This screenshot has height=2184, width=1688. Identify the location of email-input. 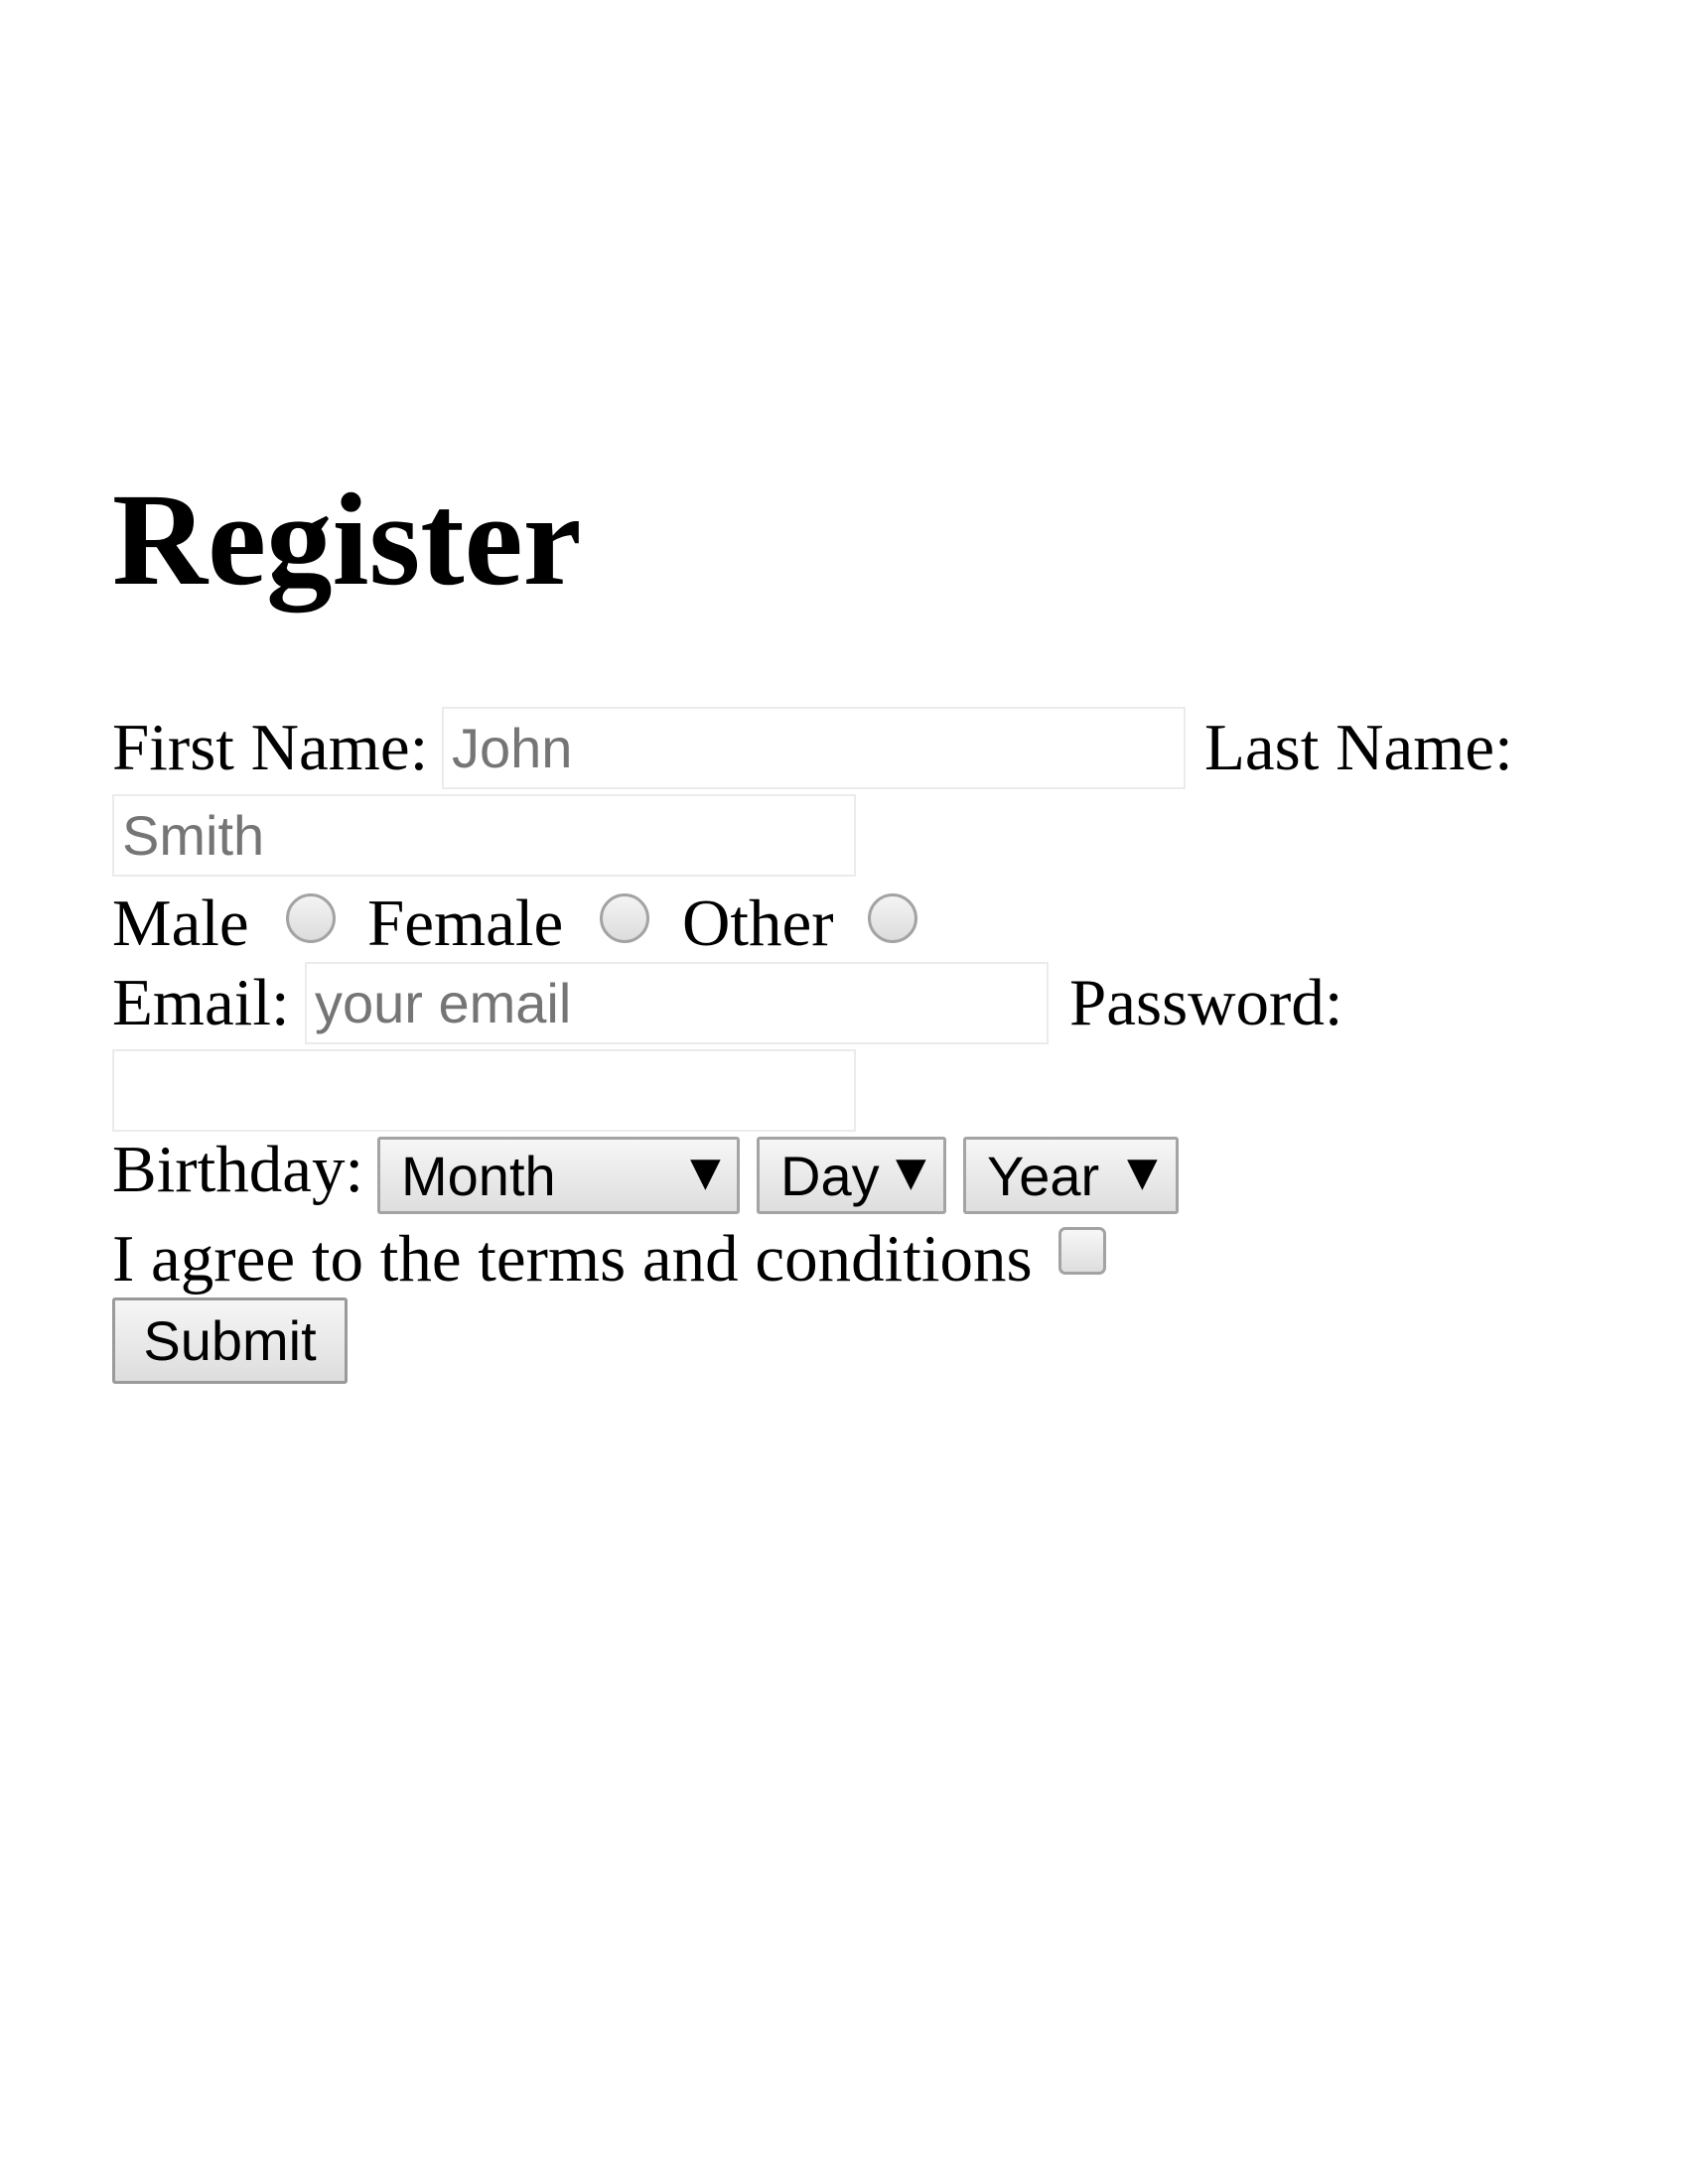
(677, 1003).